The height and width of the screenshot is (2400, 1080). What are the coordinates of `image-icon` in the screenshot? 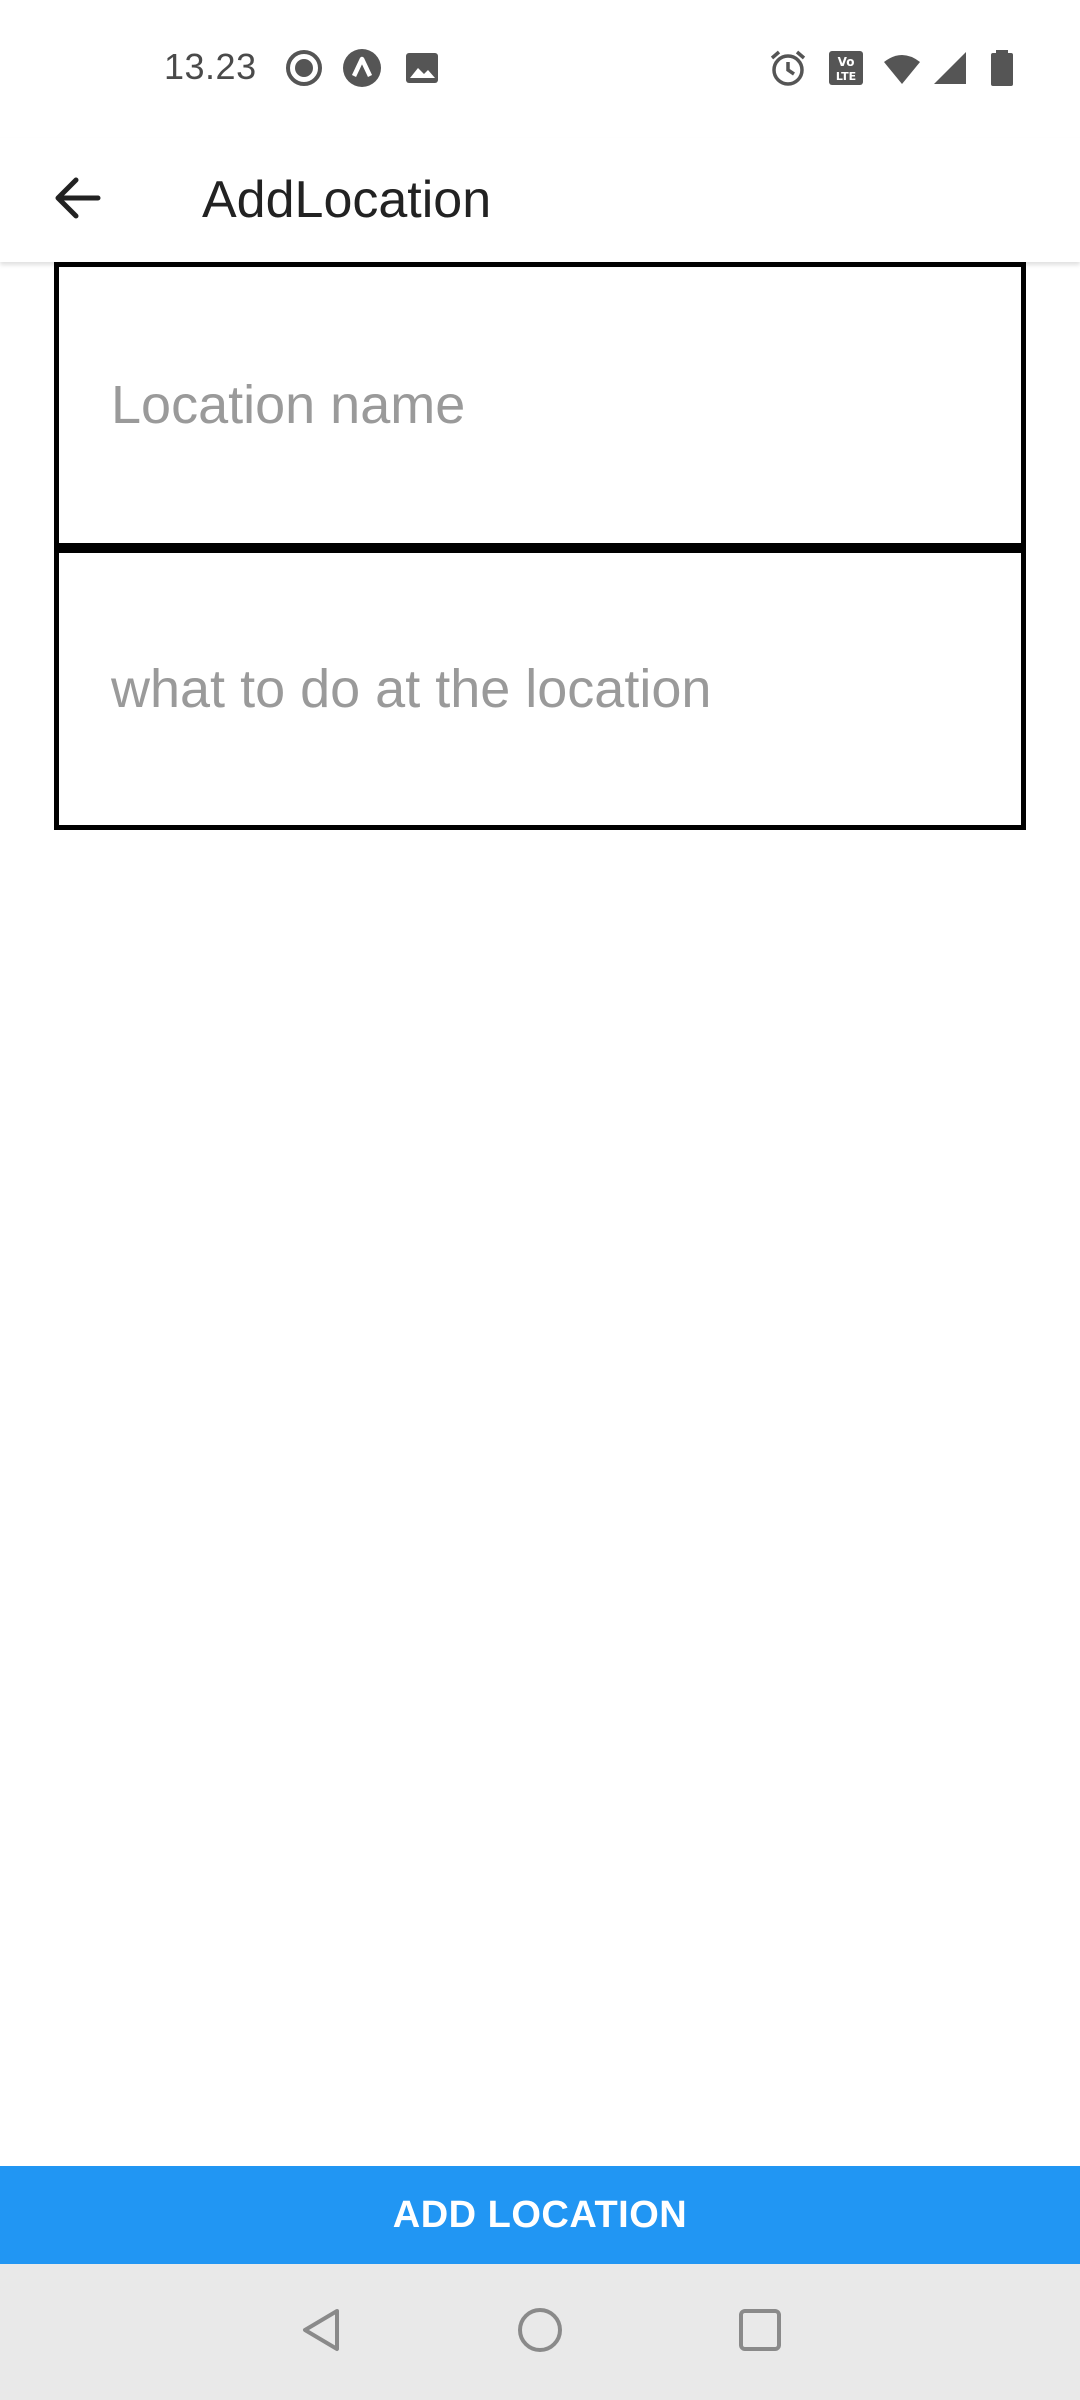 It's located at (422, 68).